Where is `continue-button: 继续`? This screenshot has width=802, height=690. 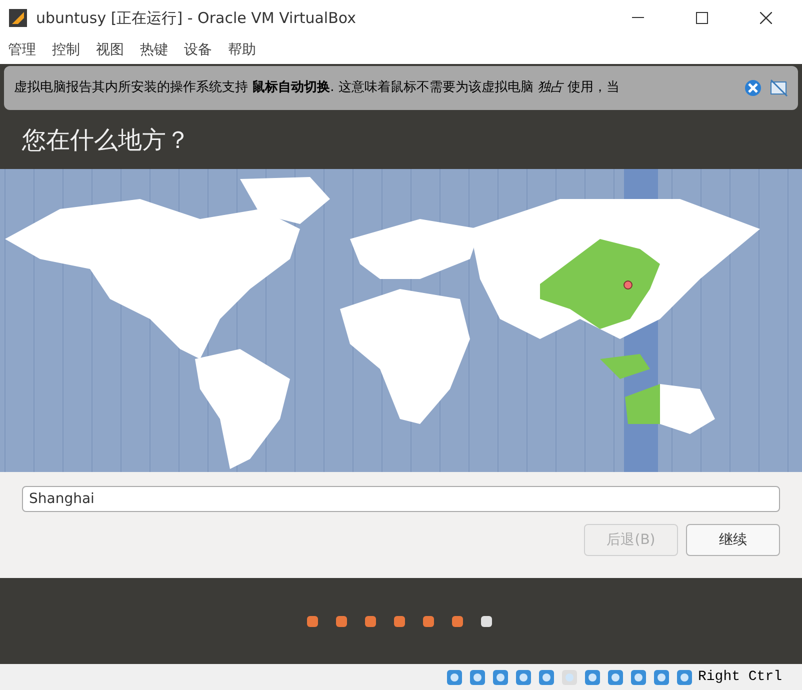
continue-button: 继续 is located at coordinates (733, 540).